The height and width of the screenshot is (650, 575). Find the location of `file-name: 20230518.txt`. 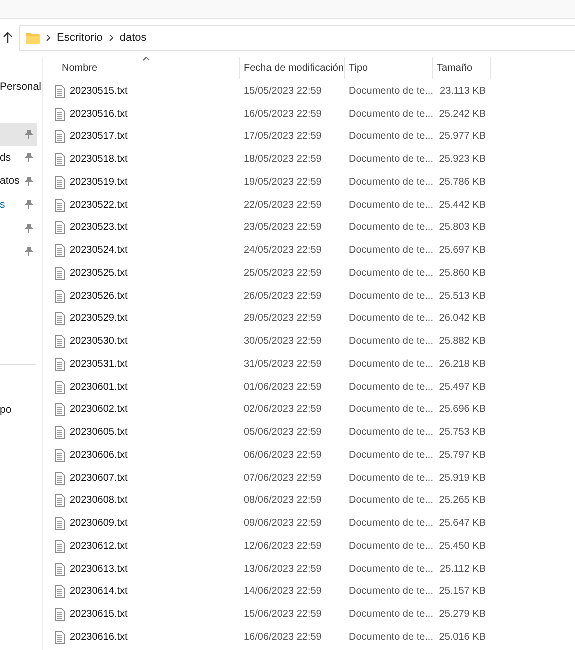

file-name: 20230518.txt is located at coordinates (99, 159).